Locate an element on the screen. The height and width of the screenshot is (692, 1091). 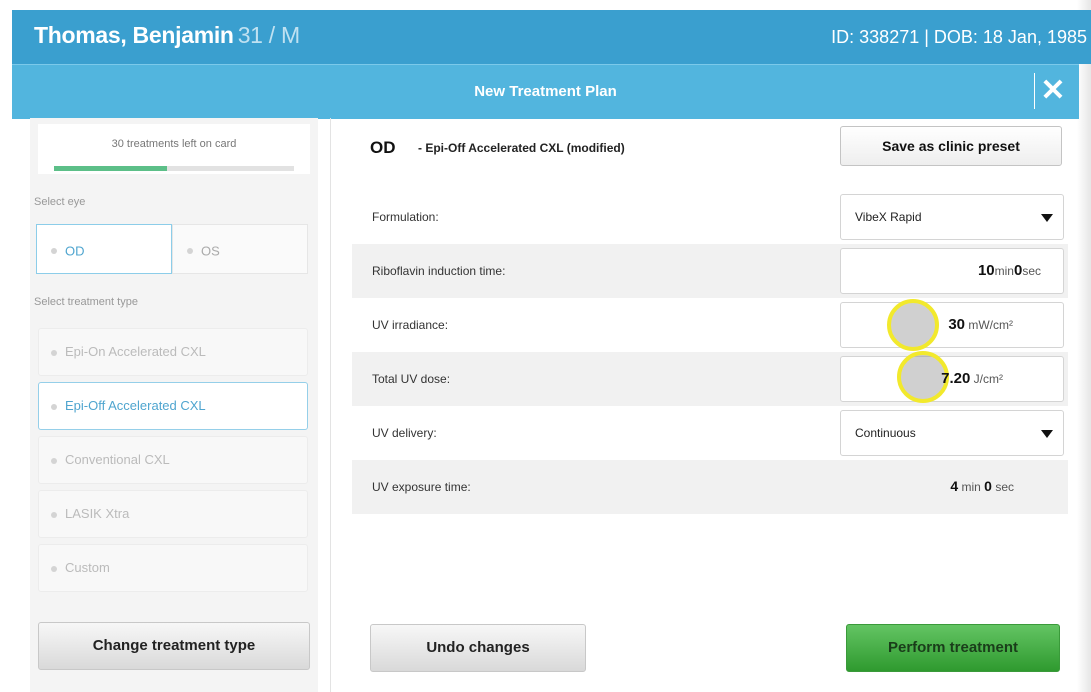
eye-option-od: OD is located at coordinates (104, 249).